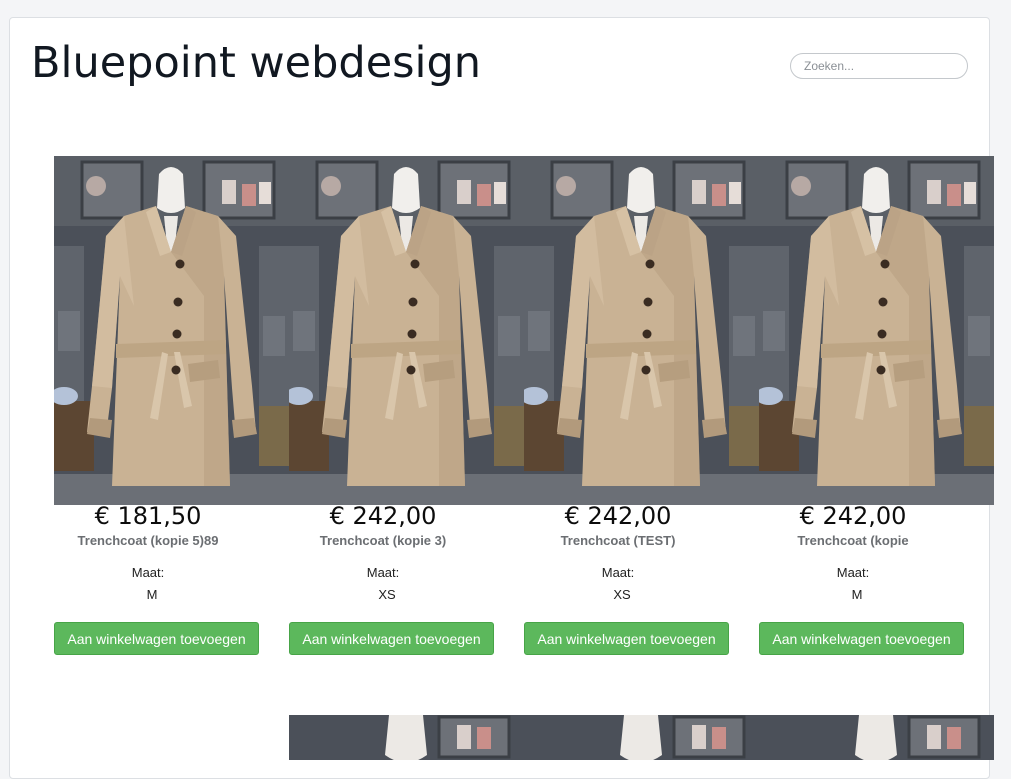 Image resolution: width=1011 pixels, height=779 pixels. I want to click on search-input, so click(879, 66).